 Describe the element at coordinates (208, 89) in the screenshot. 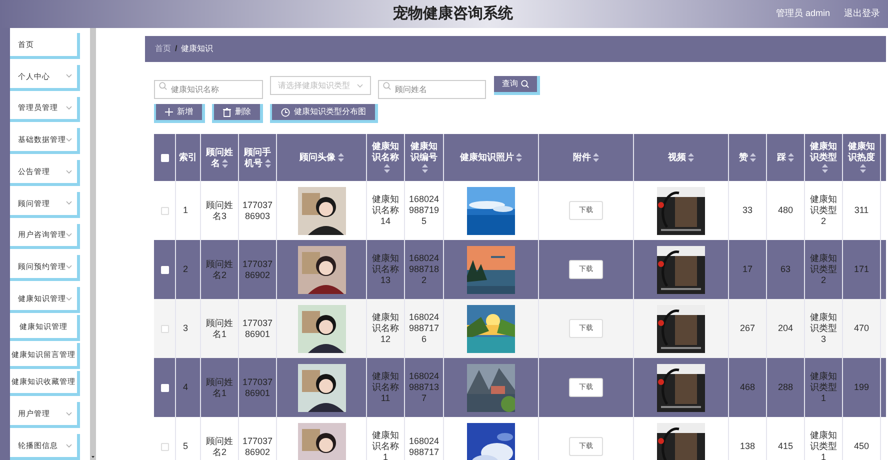

I see `search-field: 健康知识名称` at that location.